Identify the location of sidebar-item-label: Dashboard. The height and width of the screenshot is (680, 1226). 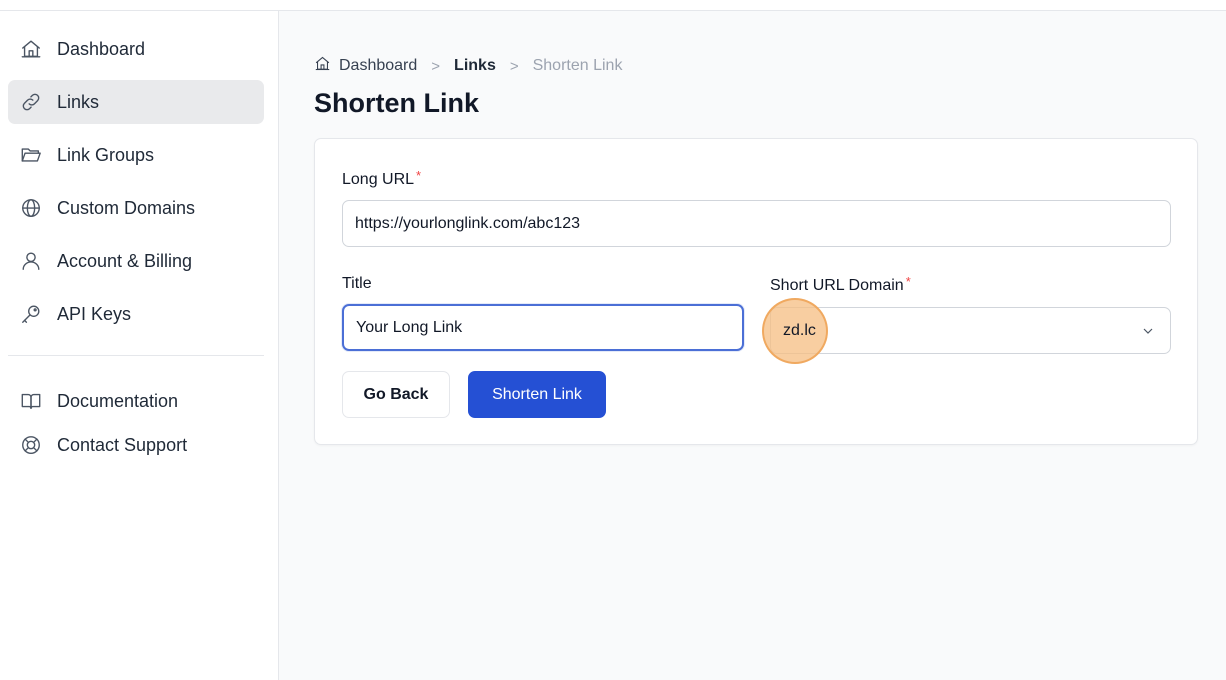
(101, 48).